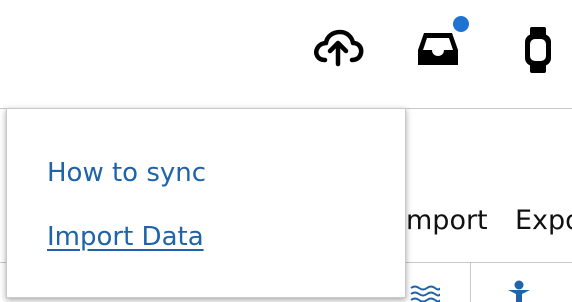  I want to click on export-tab: Expo, so click(543, 221).